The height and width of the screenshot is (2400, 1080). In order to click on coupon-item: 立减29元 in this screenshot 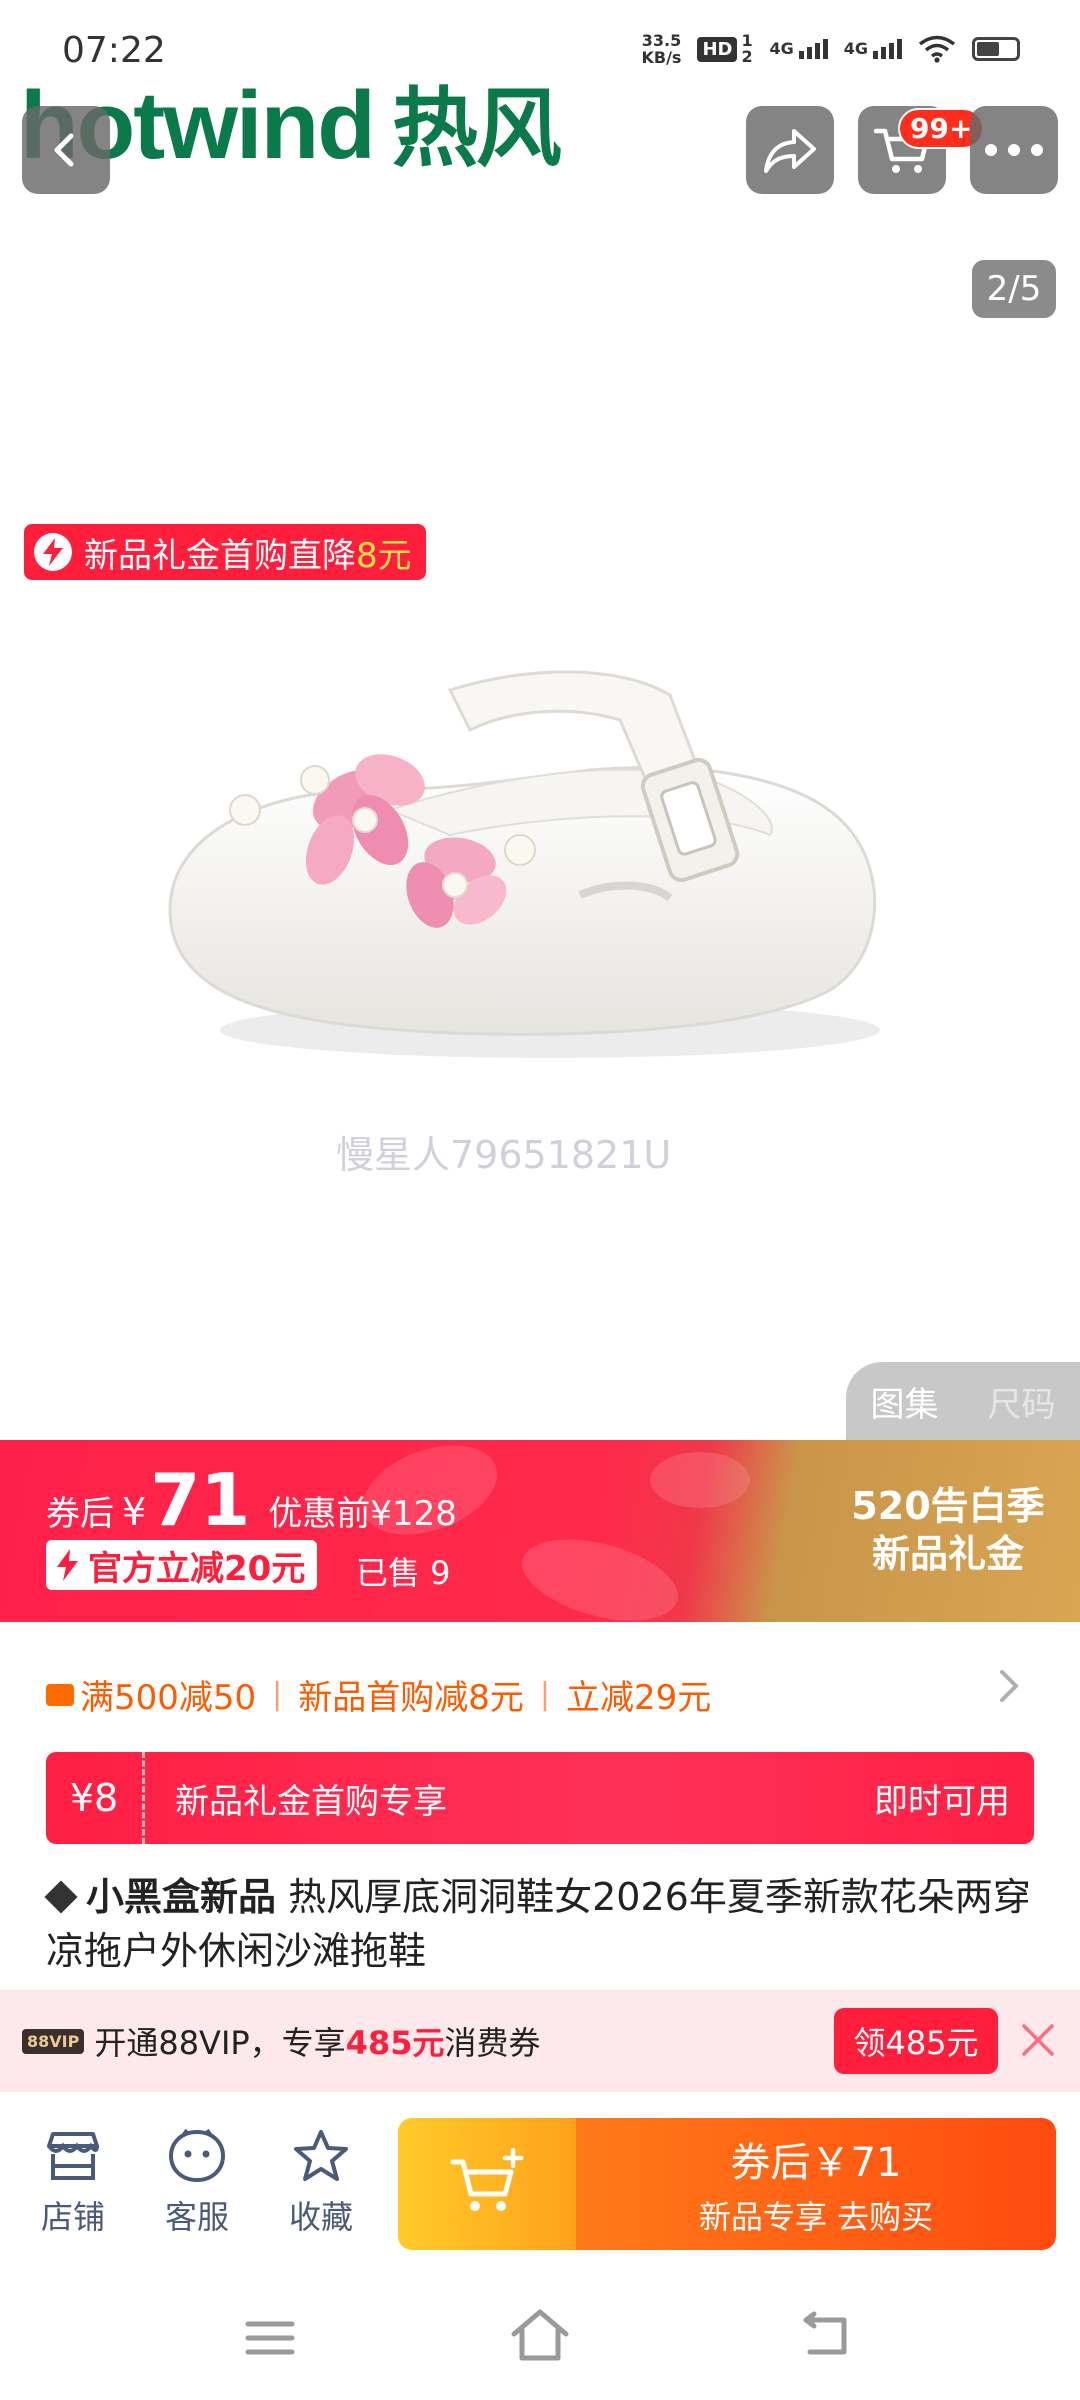, I will do `click(639, 1698)`.